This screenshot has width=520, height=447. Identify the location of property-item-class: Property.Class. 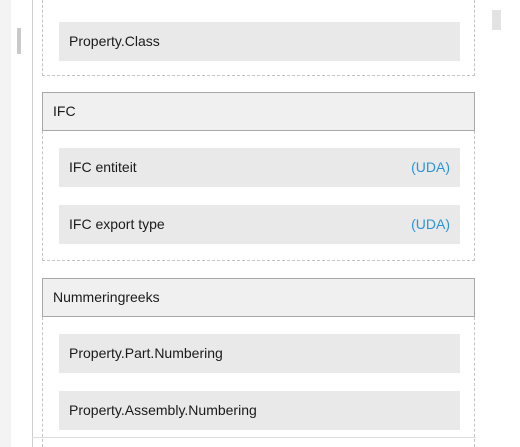
(259, 41).